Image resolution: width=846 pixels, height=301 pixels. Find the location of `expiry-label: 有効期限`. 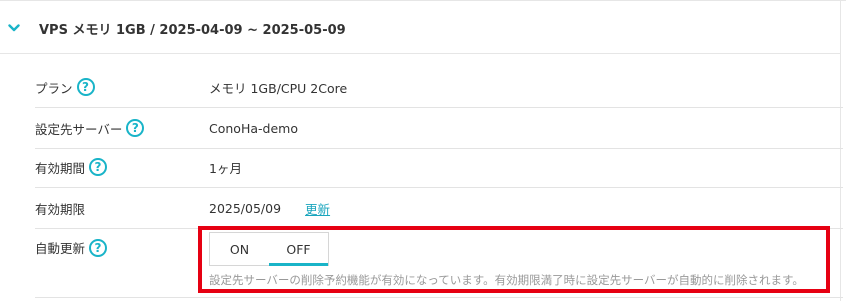

expiry-label: 有効期限 is located at coordinates (60, 209).